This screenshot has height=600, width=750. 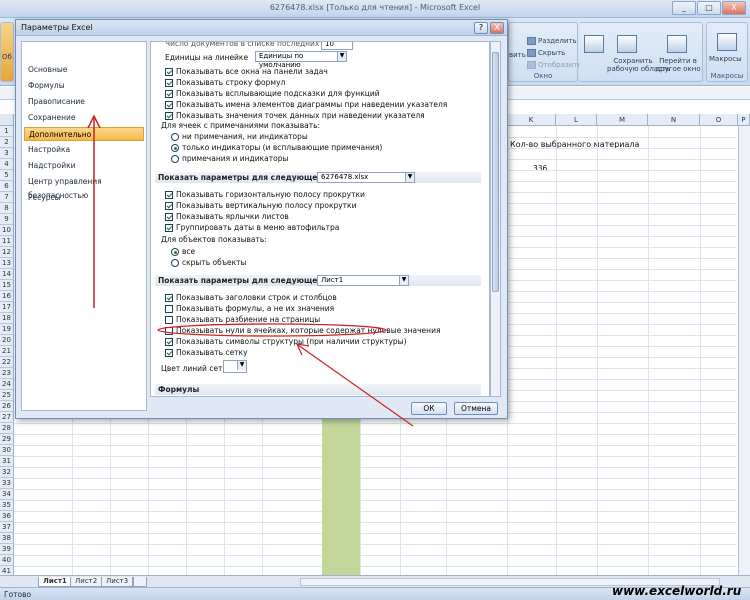 What do you see at coordinates (7, 362) in the screenshot?
I see `row-header: 22` at bounding box center [7, 362].